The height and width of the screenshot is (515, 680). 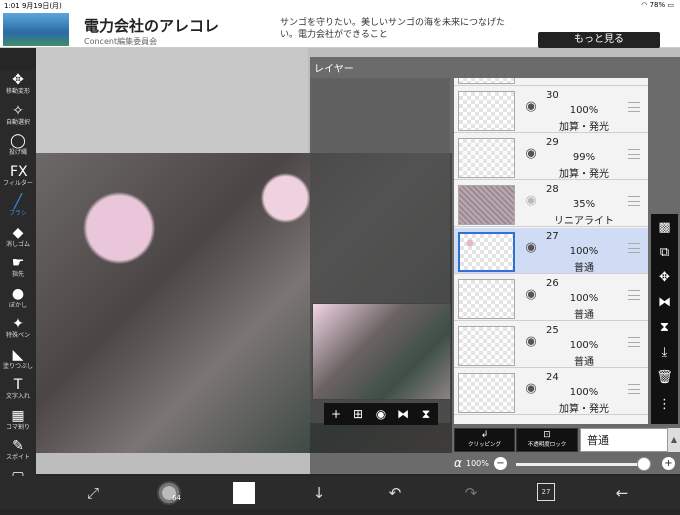 What do you see at coordinates (484, 440) in the screenshot?
I see `clipping-button: ↲ クリッピング` at bounding box center [484, 440].